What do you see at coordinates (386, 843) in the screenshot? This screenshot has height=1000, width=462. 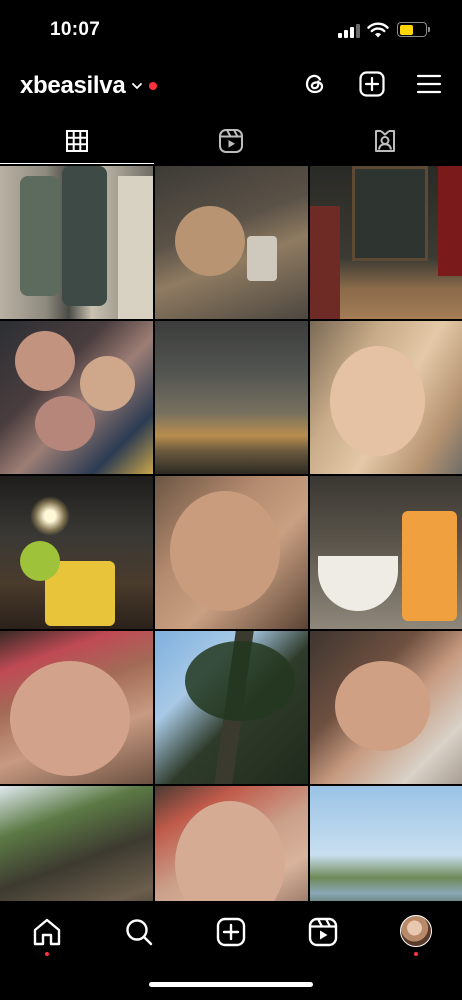 I see `post-lake-landscape` at bounding box center [386, 843].